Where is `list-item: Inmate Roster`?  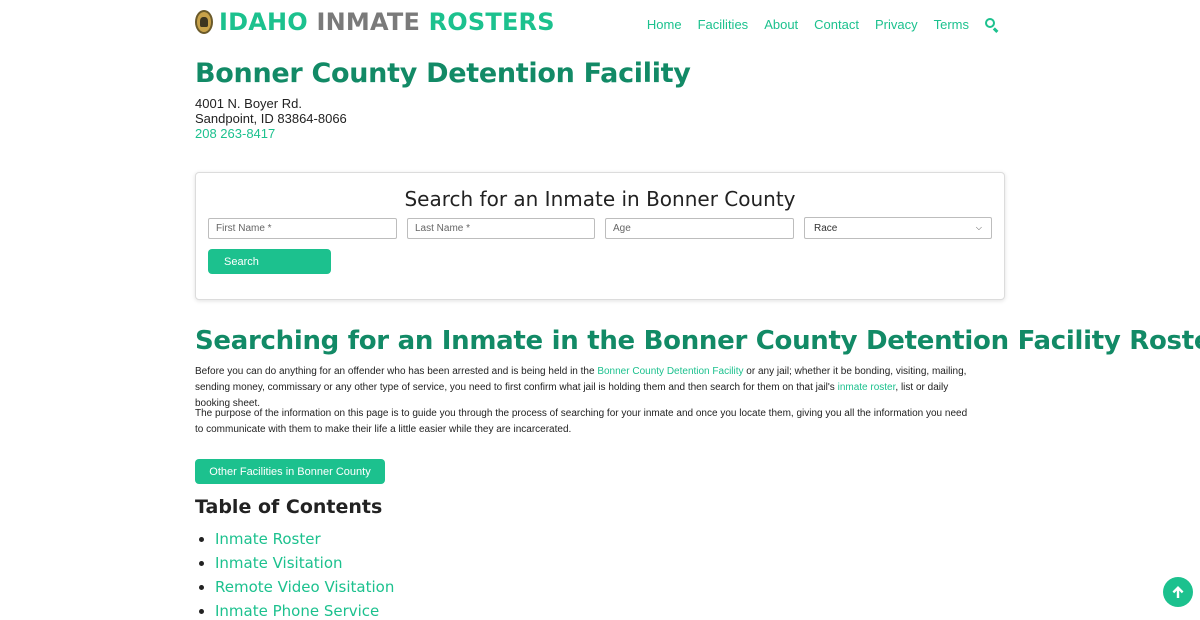 list-item: Inmate Roster is located at coordinates (296, 539).